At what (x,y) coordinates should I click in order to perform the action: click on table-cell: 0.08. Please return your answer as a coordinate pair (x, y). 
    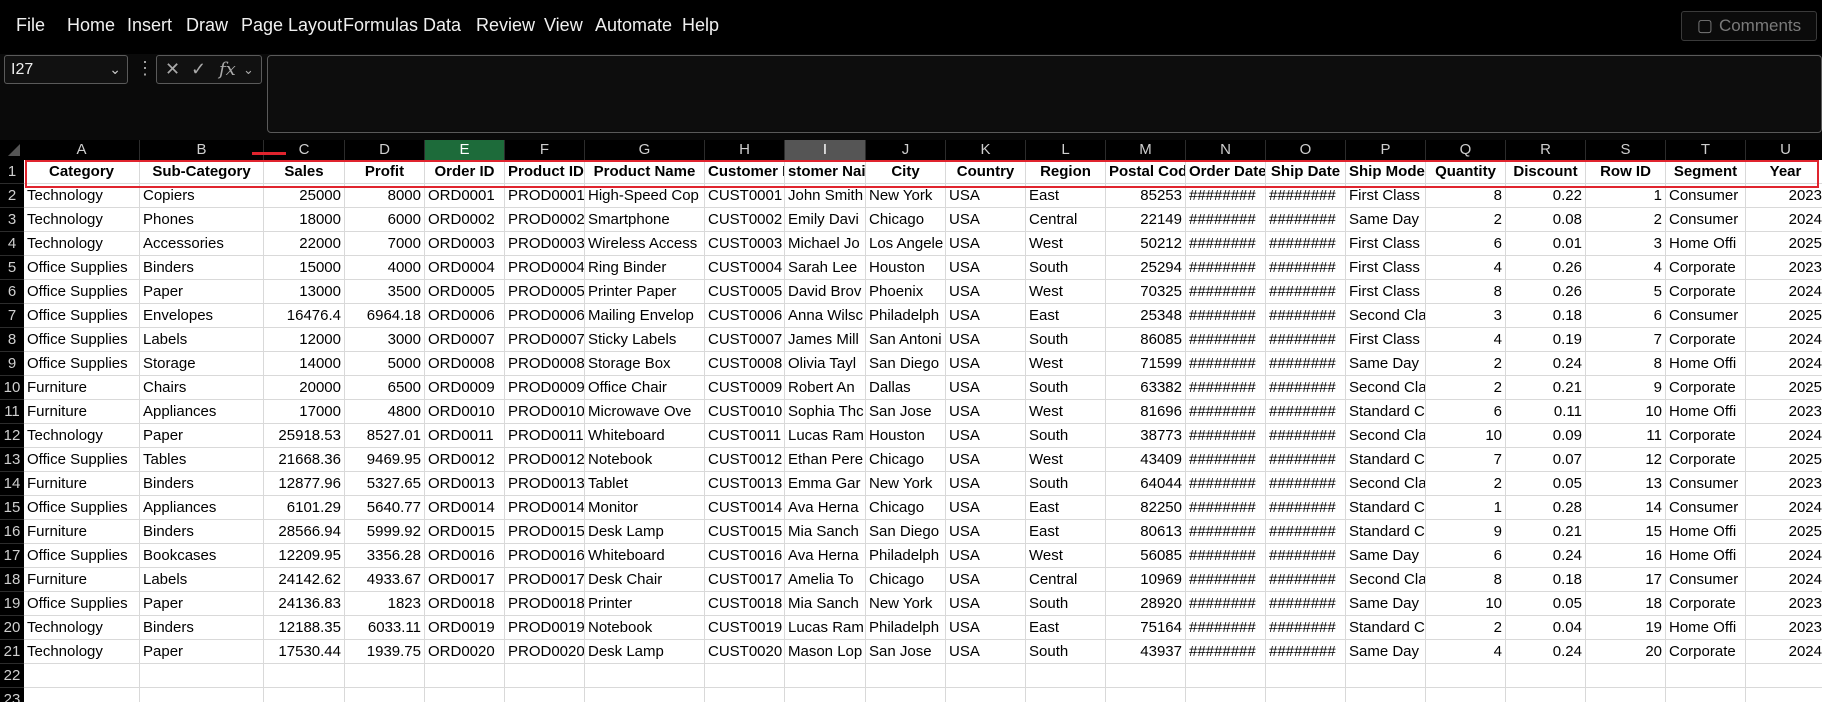
    Looking at the image, I should click on (1546, 220).